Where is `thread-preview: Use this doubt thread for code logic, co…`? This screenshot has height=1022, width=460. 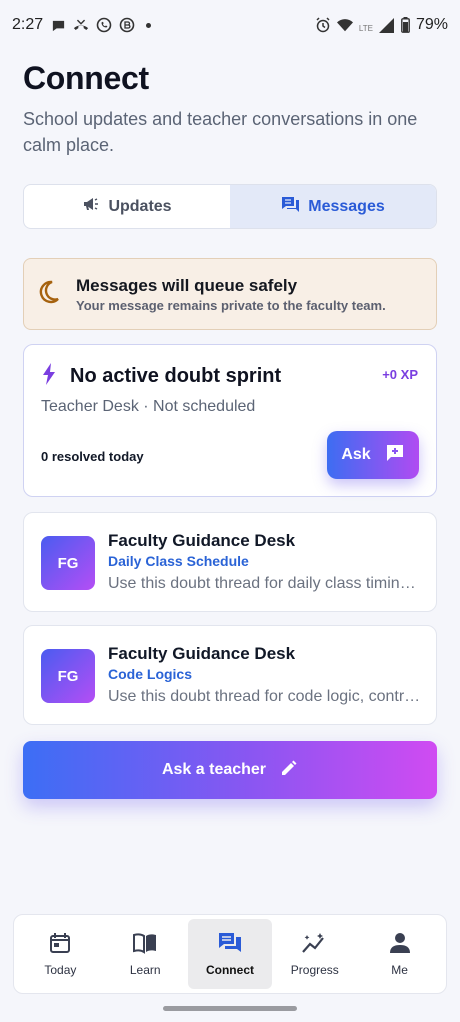
thread-preview: Use this doubt thread for code logic, co… is located at coordinates (265, 696).